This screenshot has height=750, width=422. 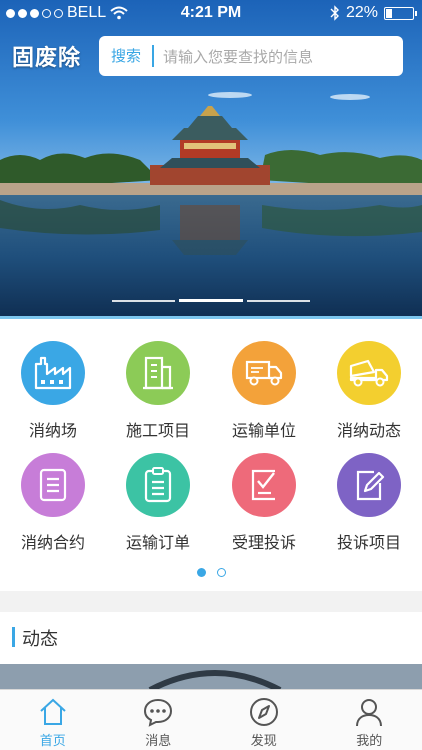 What do you see at coordinates (158, 712) in the screenshot?
I see `message-icon` at bounding box center [158, 712].